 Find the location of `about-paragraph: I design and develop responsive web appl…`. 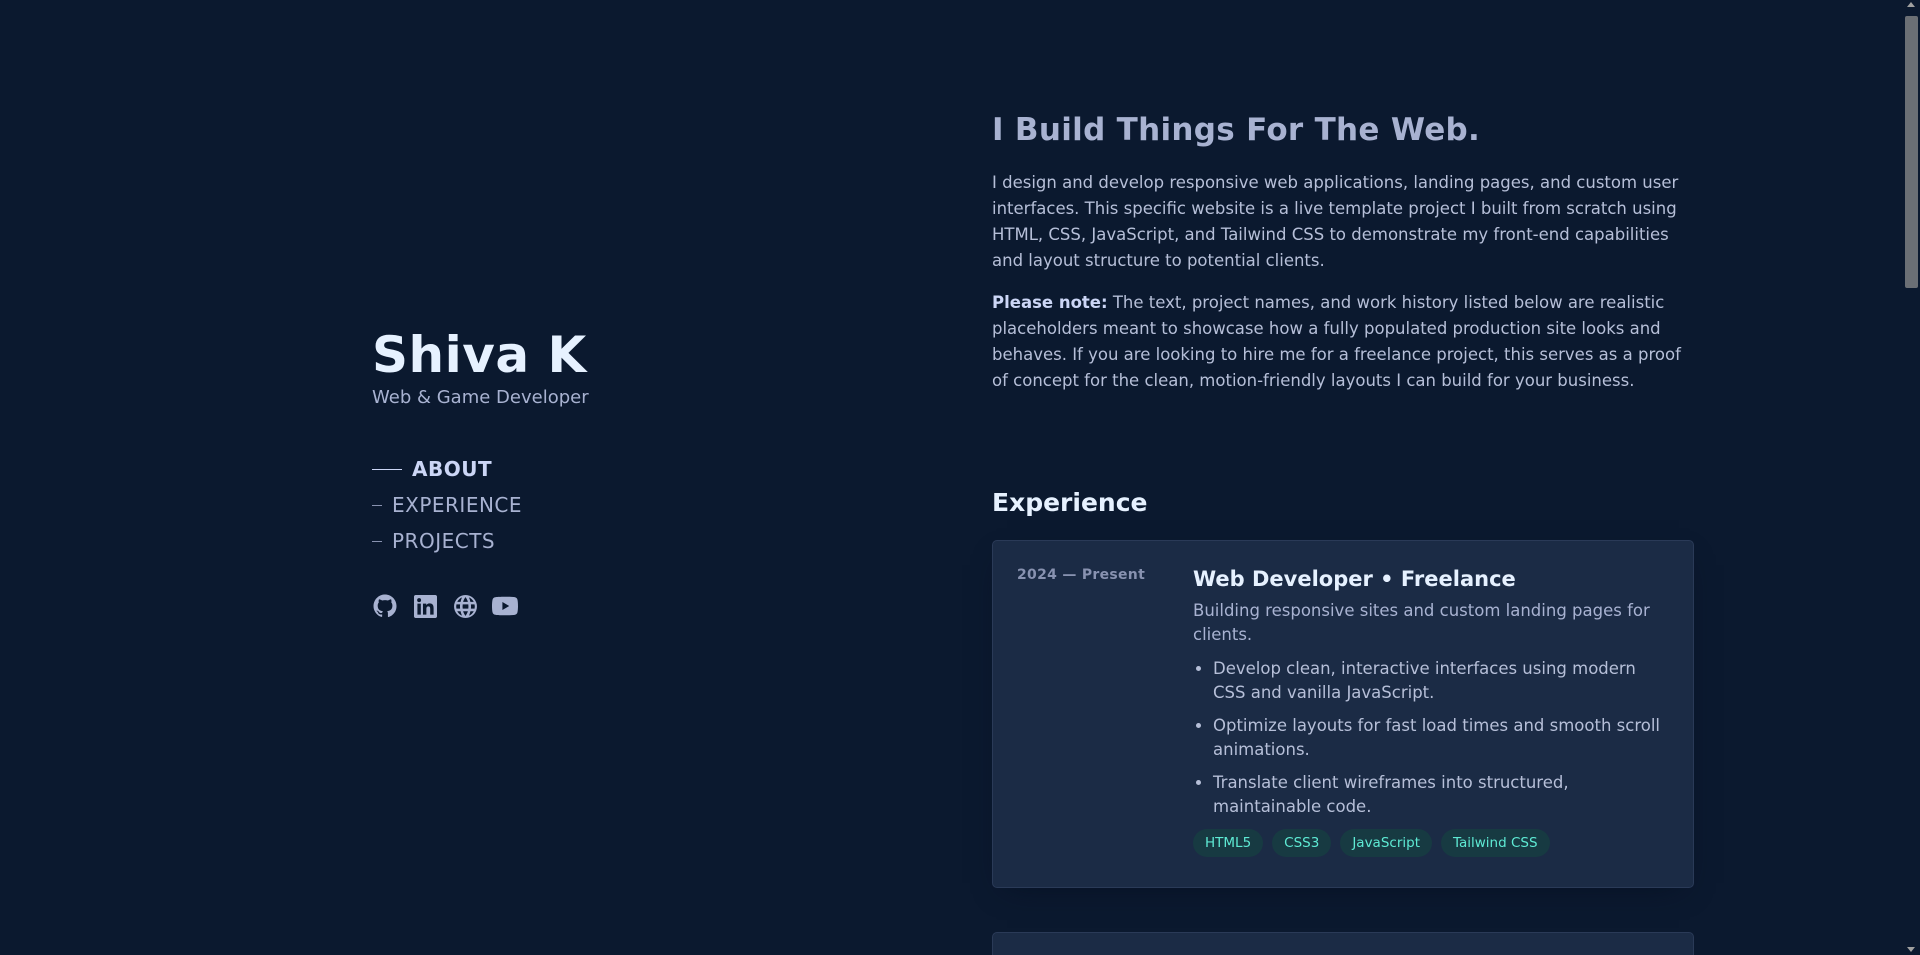

about-paragraph: I design and develop responsive web appl… is located at coordinates (1335, 221).